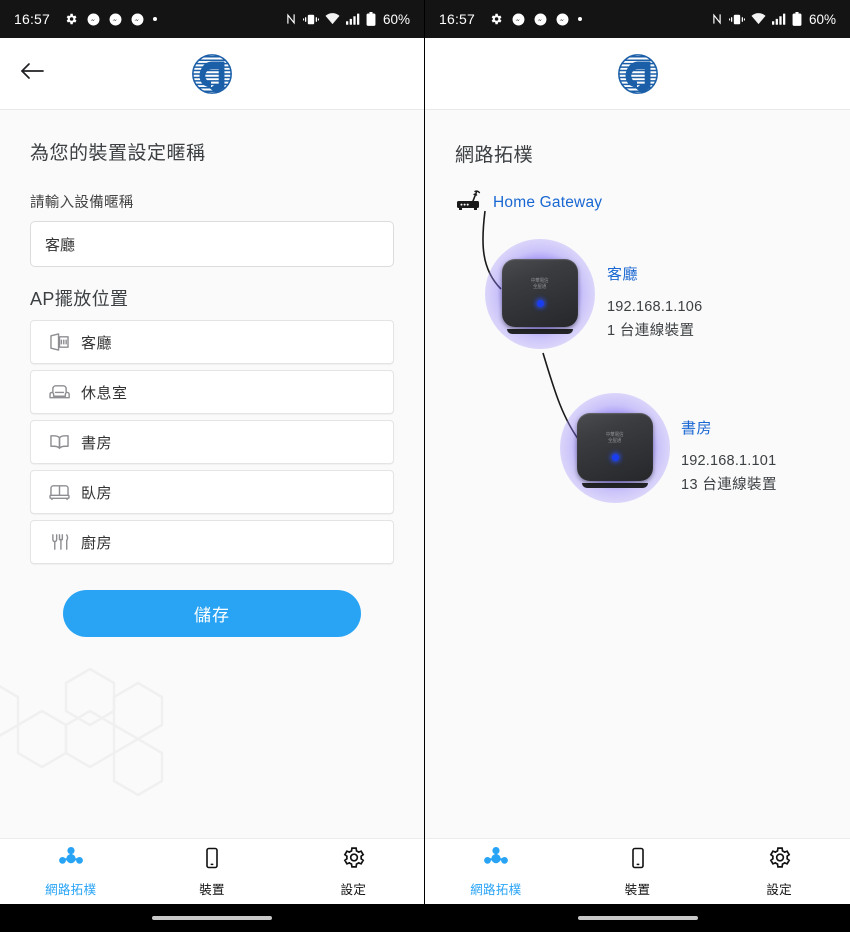 The height and width of the screenshot is (932, 850). Describe the element at coordinates (212, 613) in the screenshot. I see `save-button: 儲存` at that location.